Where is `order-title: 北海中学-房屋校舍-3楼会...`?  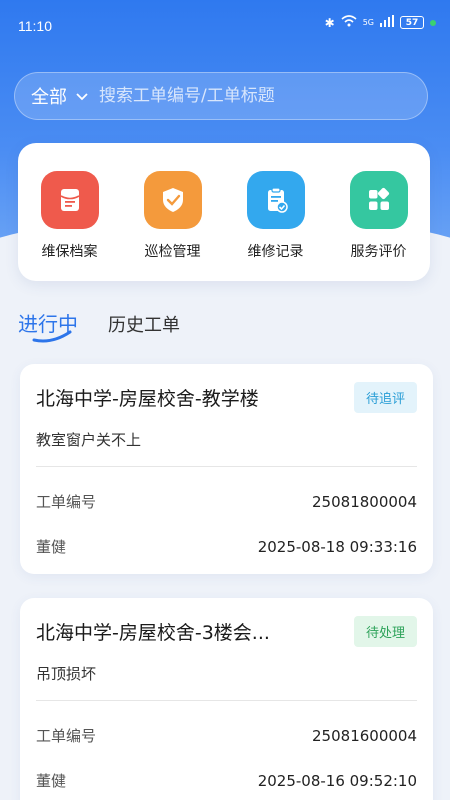 order-title: 北海中学-房屋校舍-3楼会... is located at coordinates (153, 633).